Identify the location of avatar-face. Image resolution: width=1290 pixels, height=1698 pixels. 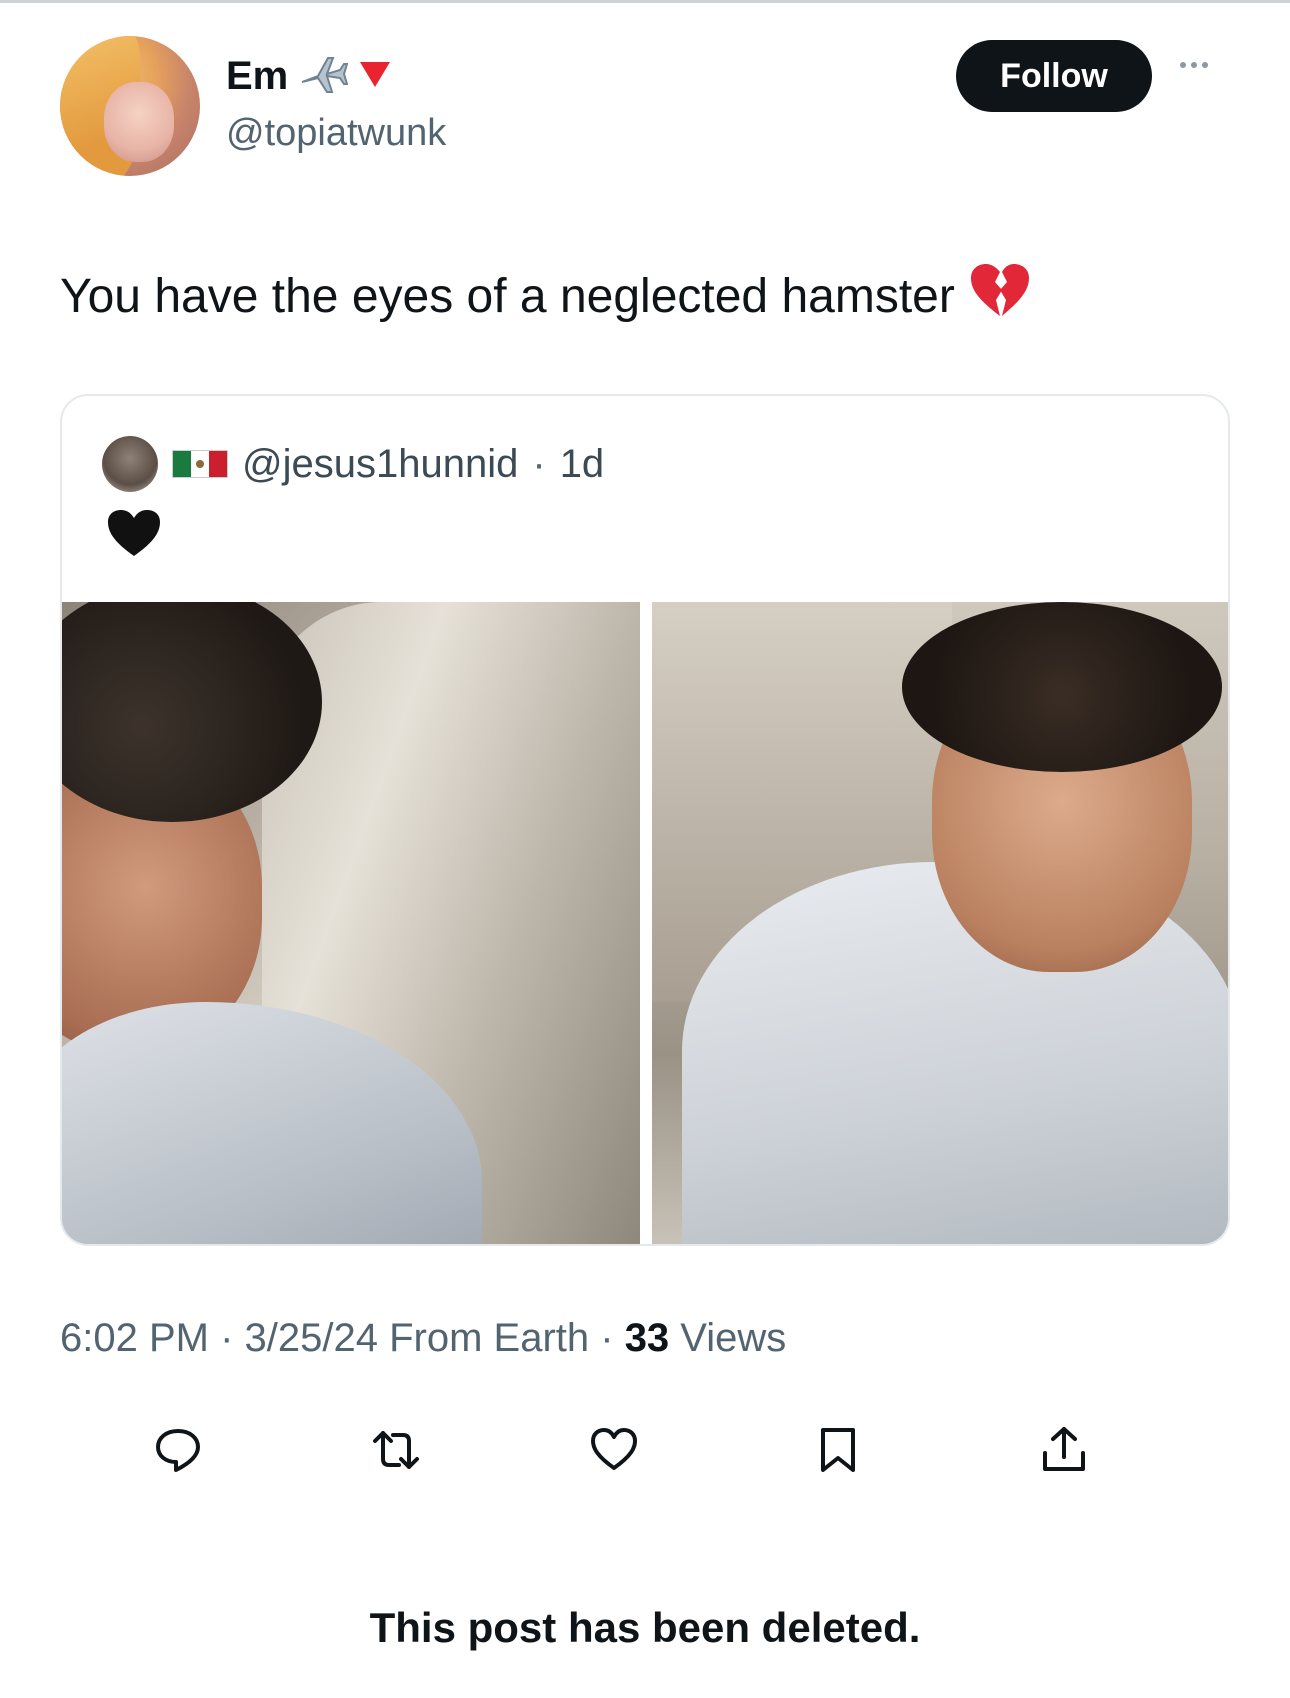
(139, 122).